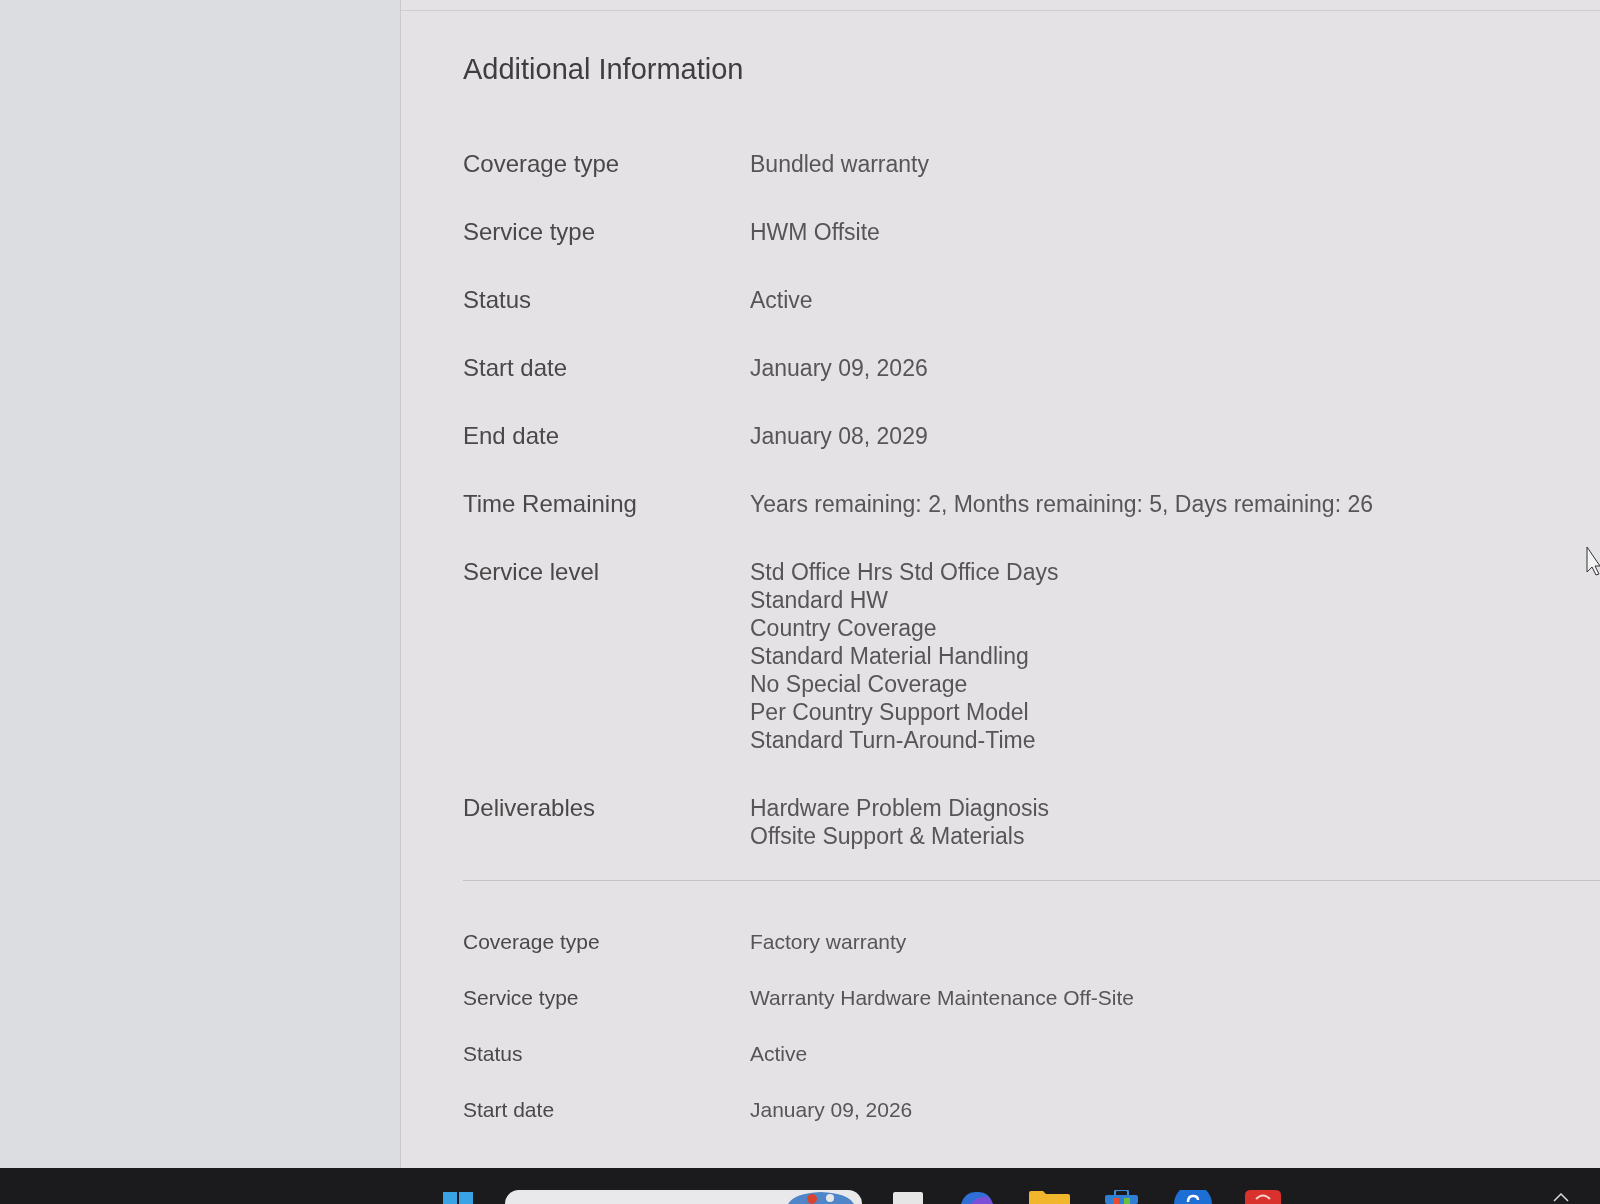  I want to click on chevron-up-icon, so click(1561, 1197).